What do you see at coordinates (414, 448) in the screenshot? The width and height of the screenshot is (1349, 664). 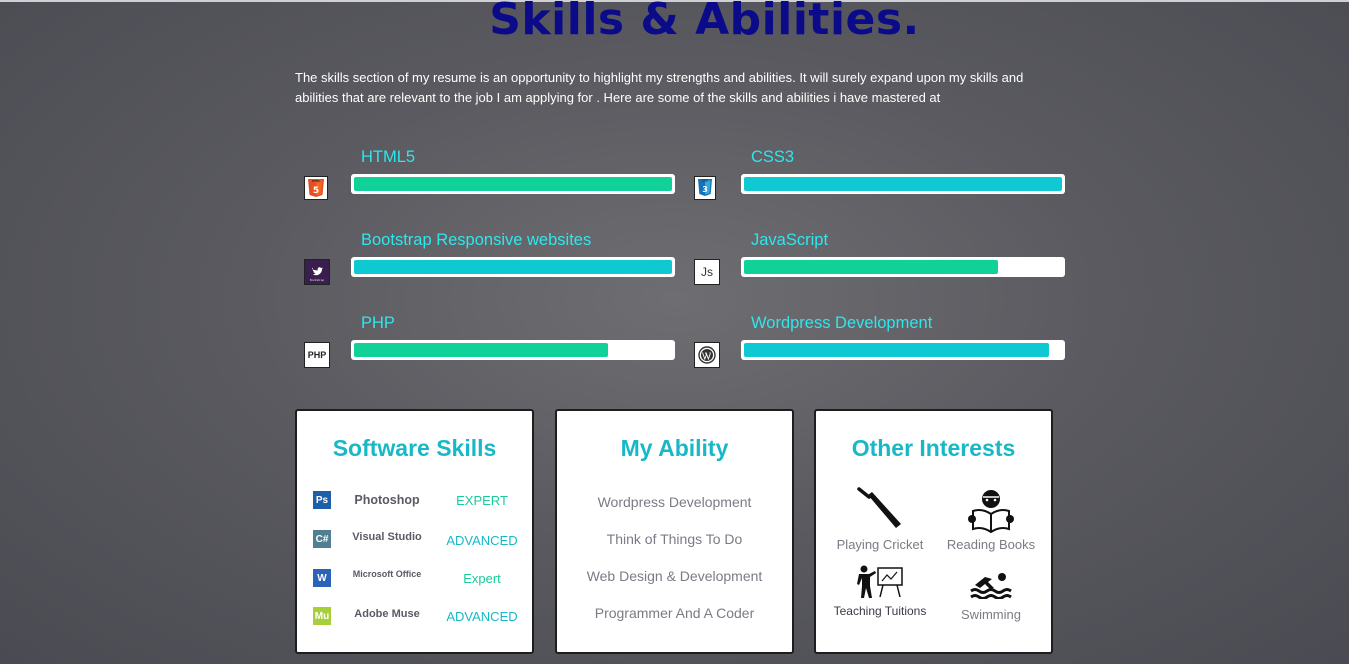 I see `software-skills-heading: Software Skills` at bounding box center [414, 448].